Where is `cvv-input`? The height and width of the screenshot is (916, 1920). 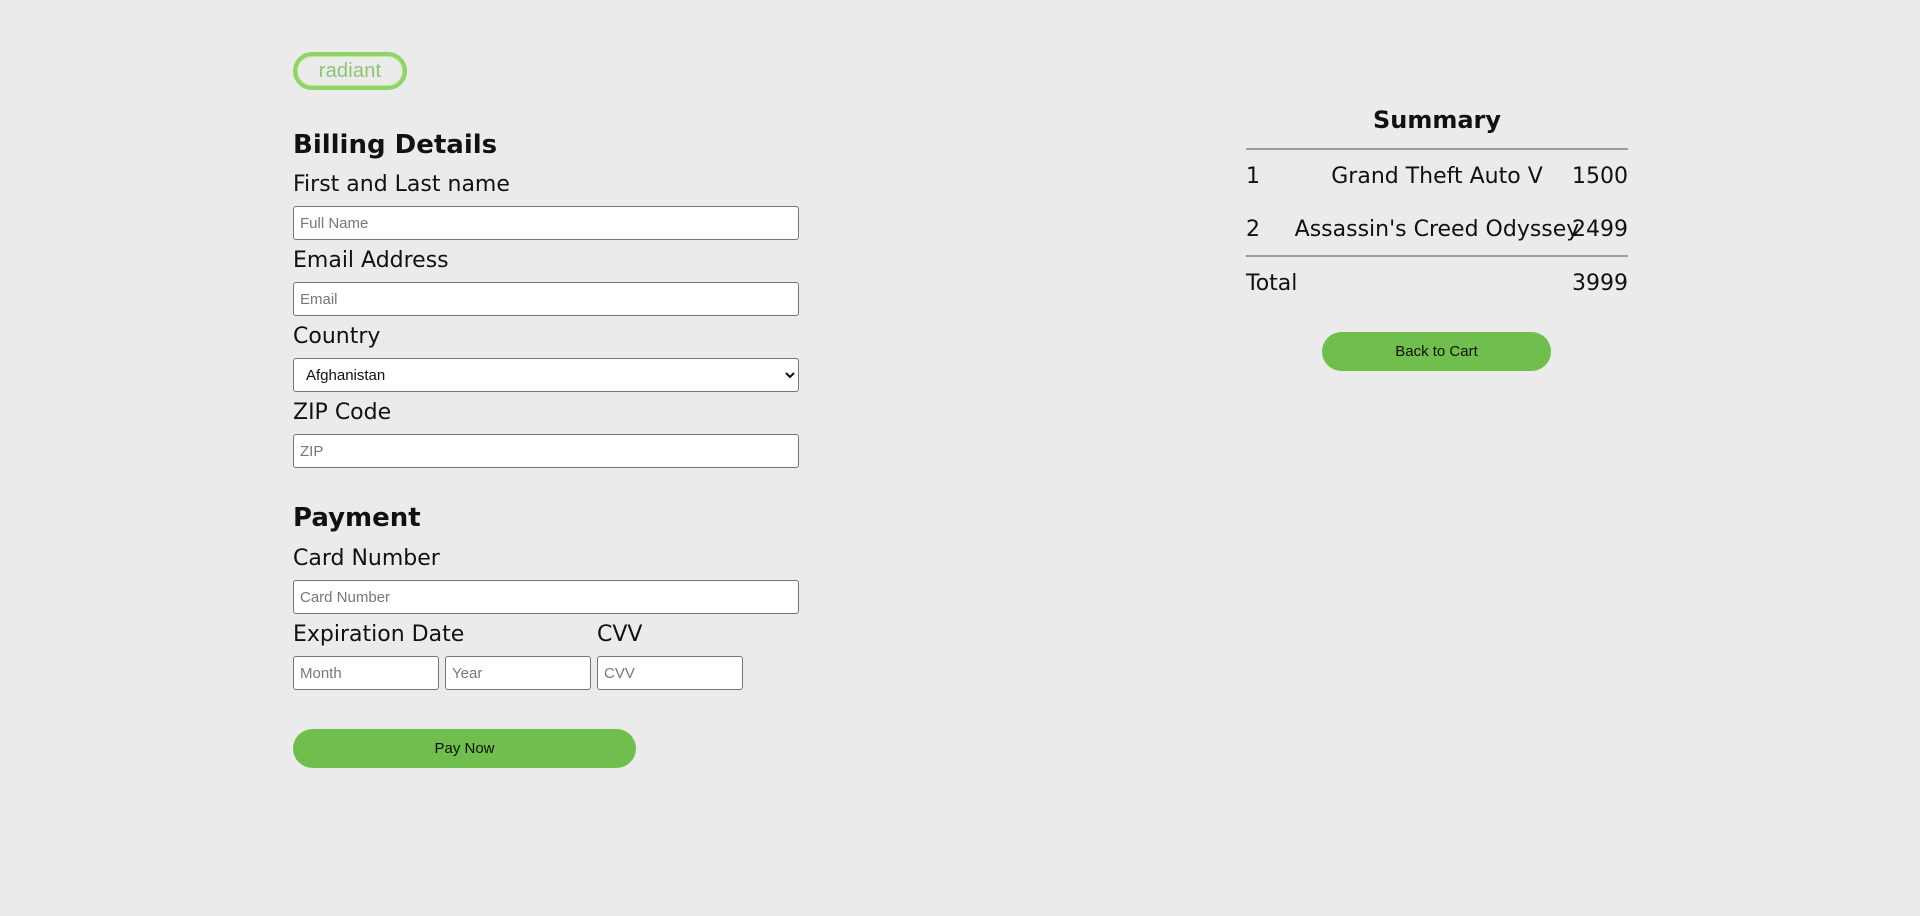 cvv-input is located at coordinates (670, 673).